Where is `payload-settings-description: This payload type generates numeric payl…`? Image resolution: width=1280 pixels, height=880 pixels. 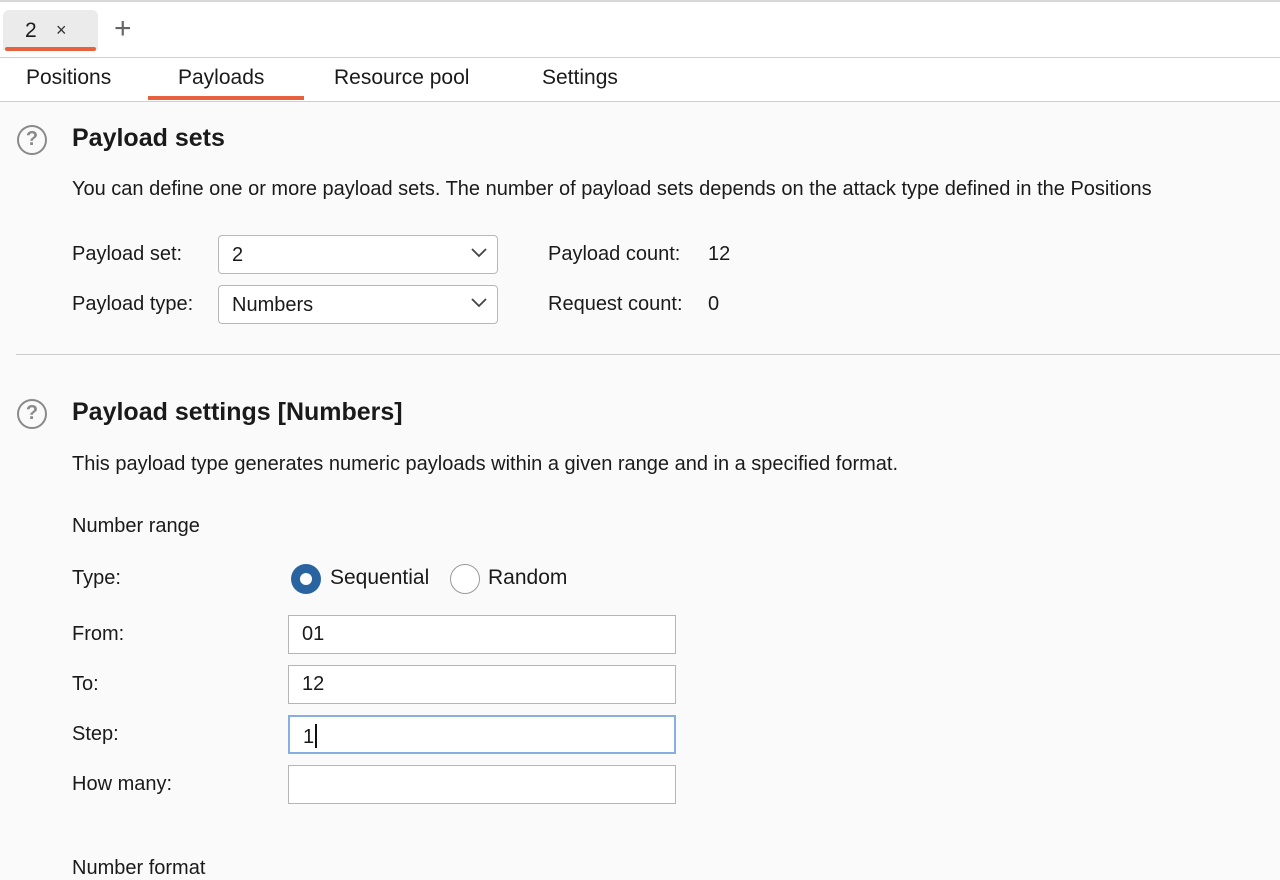 payload-settings-description: This payload type generates numeric payl… is located at coordinates (485, 464).